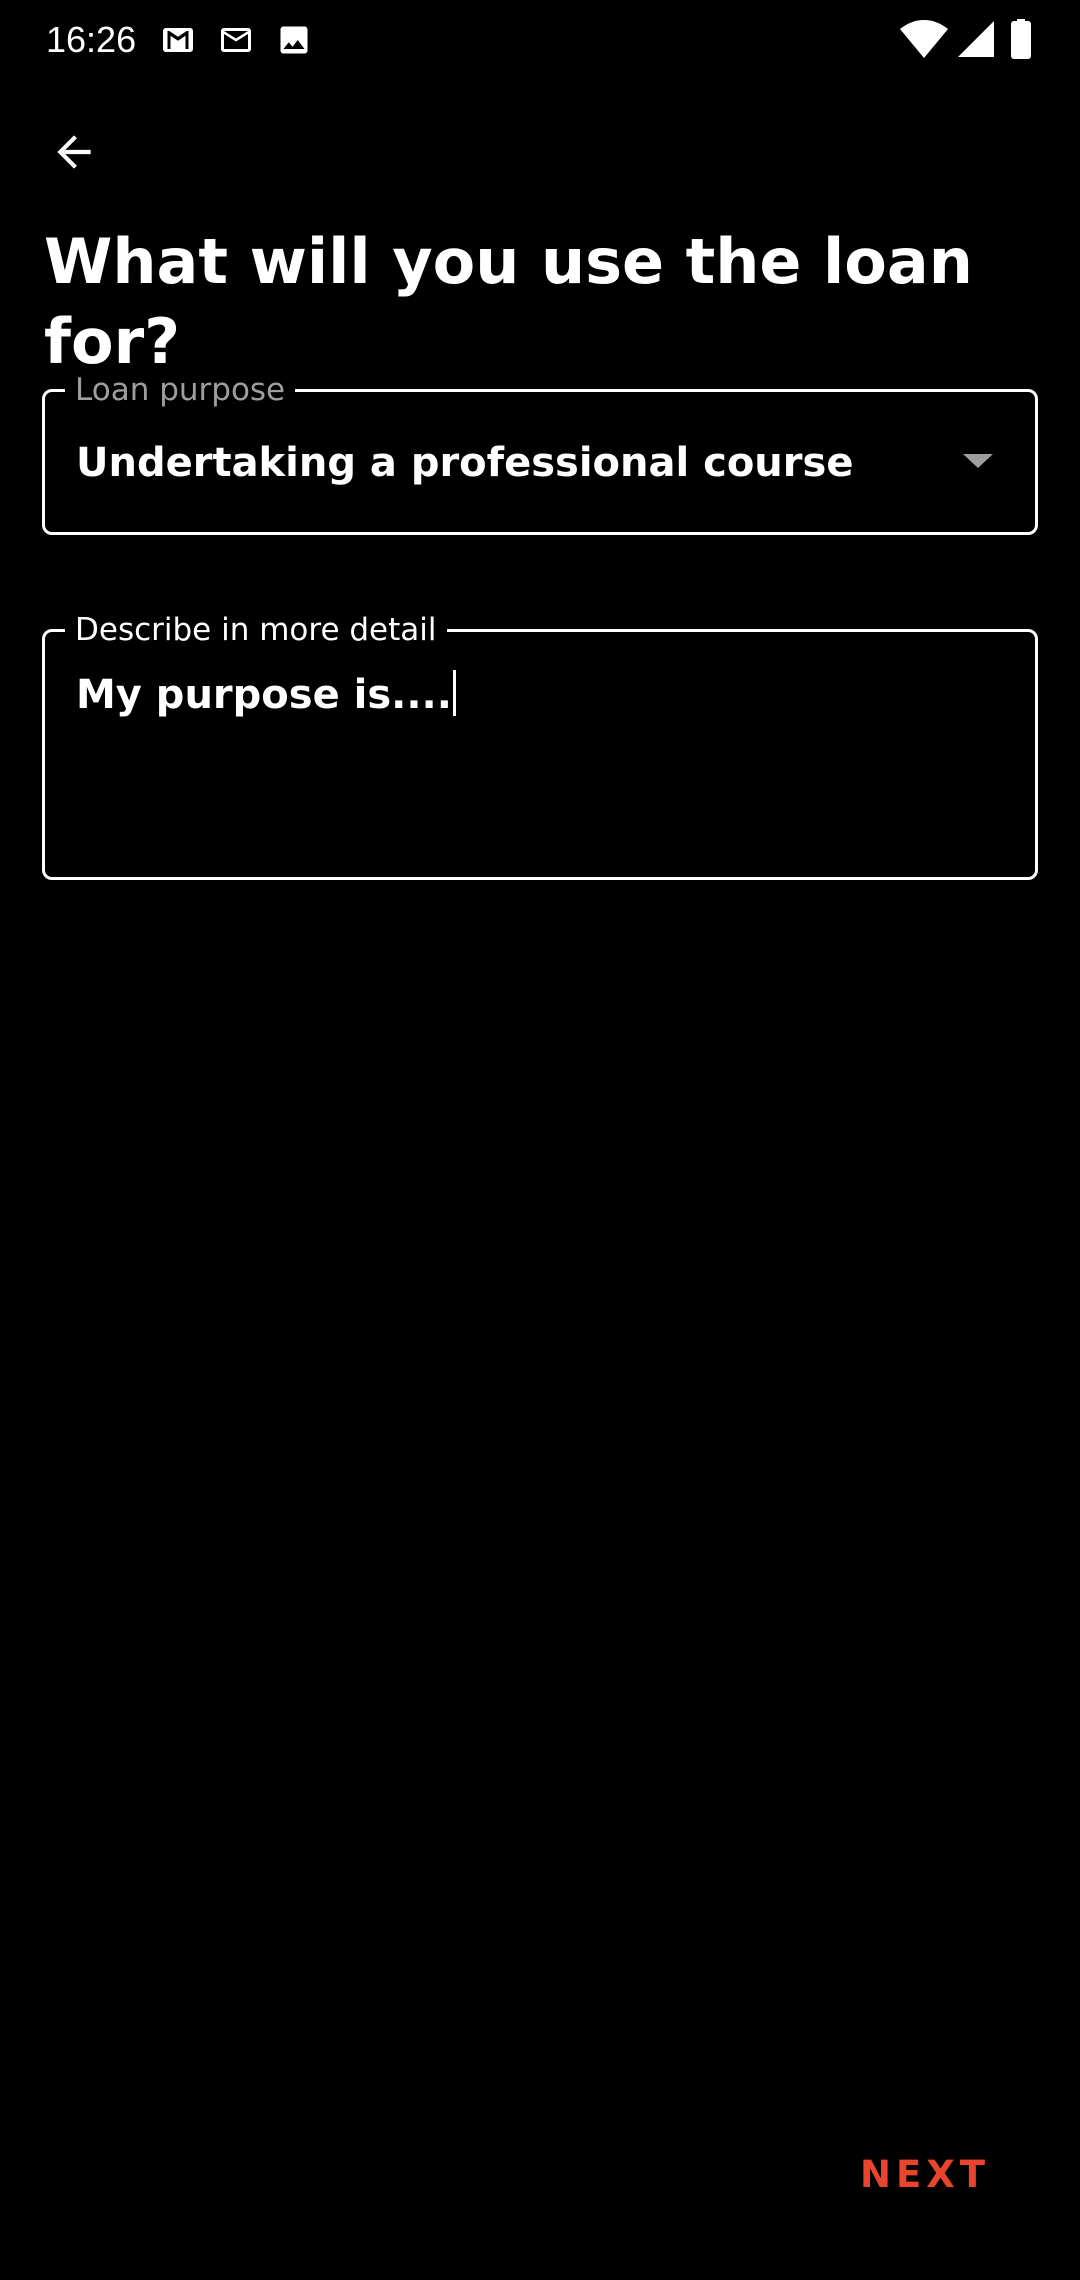 This screenshot has height=2280, width=1080. I want to click on wifi-icon, so click(924, 40).